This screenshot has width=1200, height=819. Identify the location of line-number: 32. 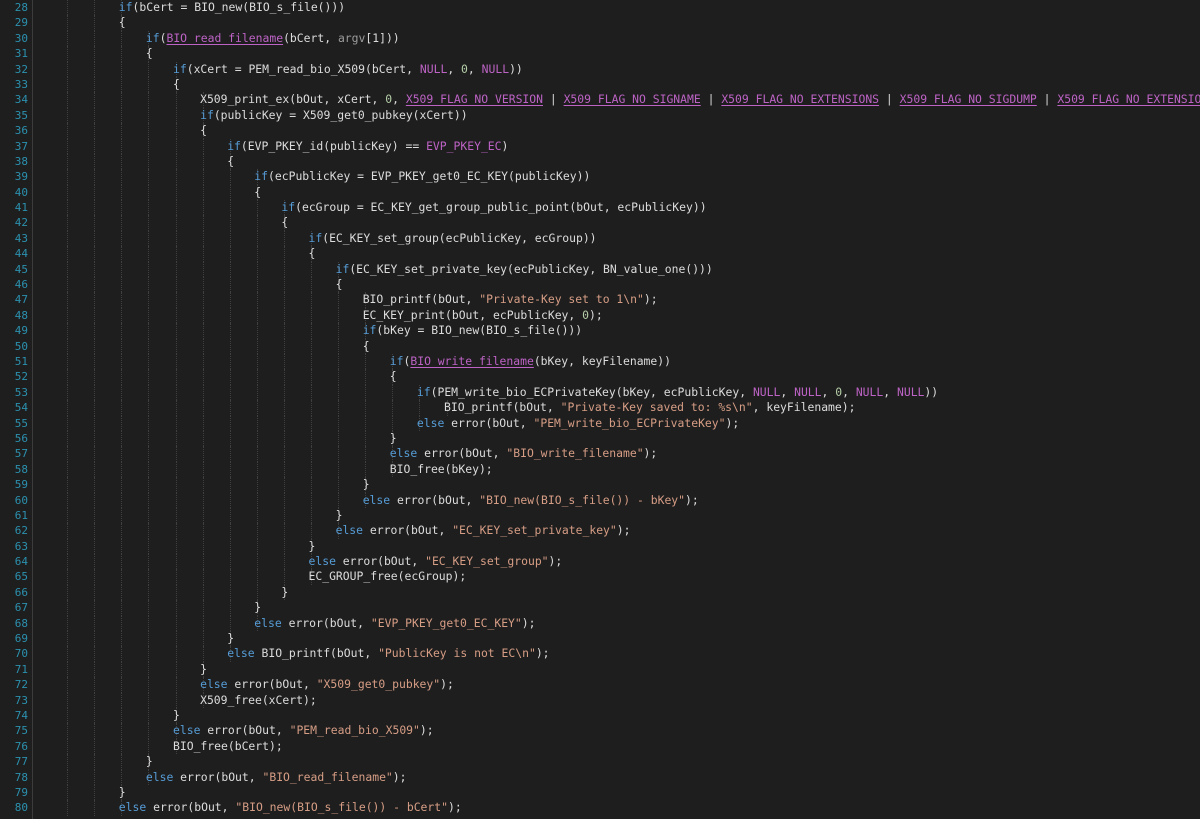
(21, 69).